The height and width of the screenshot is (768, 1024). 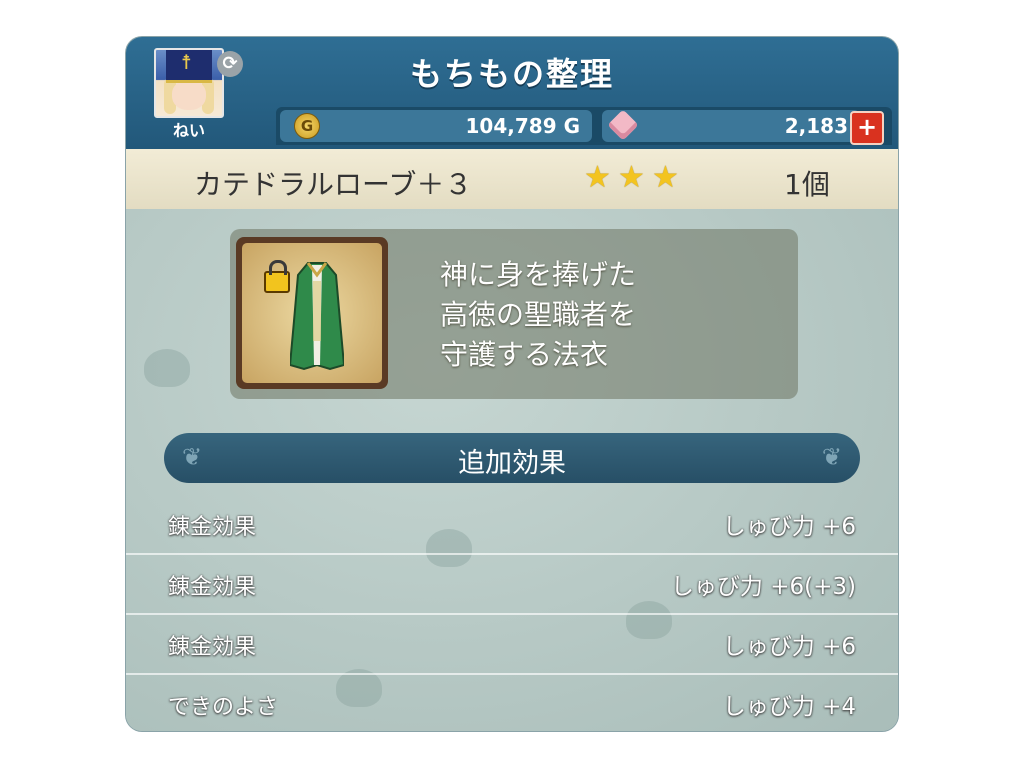 What do you see at coordinates (277, 276) in the screenshot?
I see `lock-icon` at bounding box center [277, 276].